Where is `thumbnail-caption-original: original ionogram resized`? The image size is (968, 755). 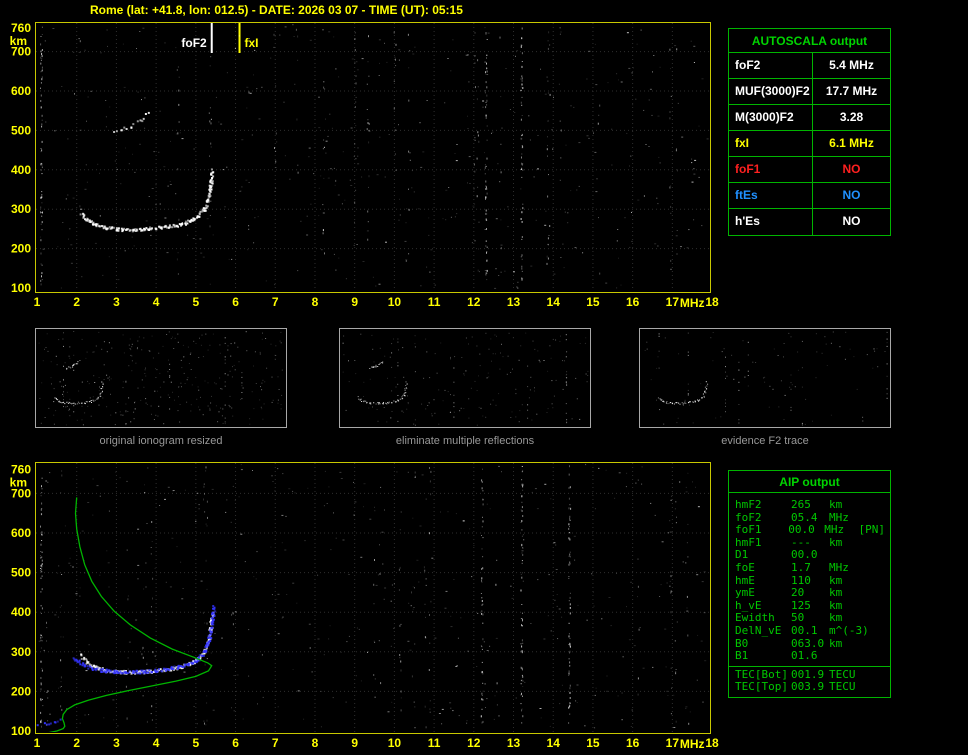
thumbnail-caption-original: original ionogram resized is located at coordinates (161, 441).